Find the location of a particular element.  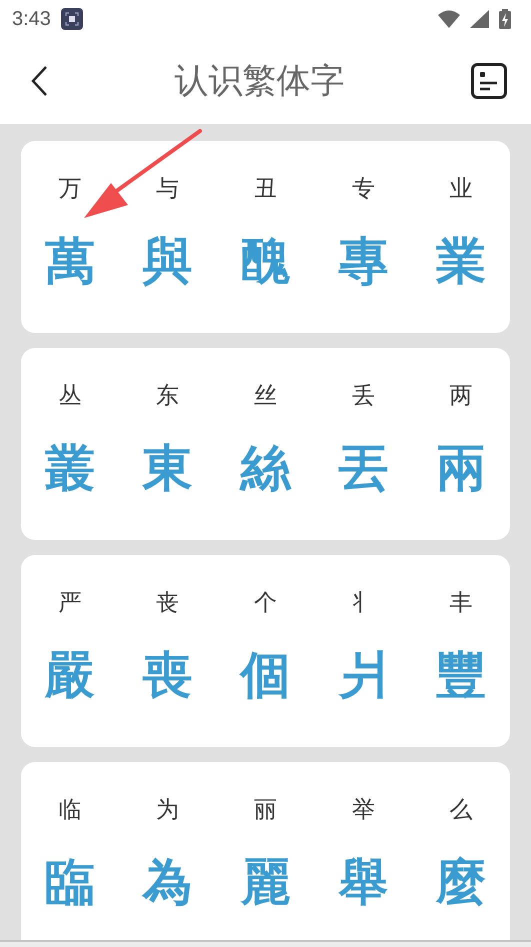

simplified-character: 与 is located at coordinates (168, 189).